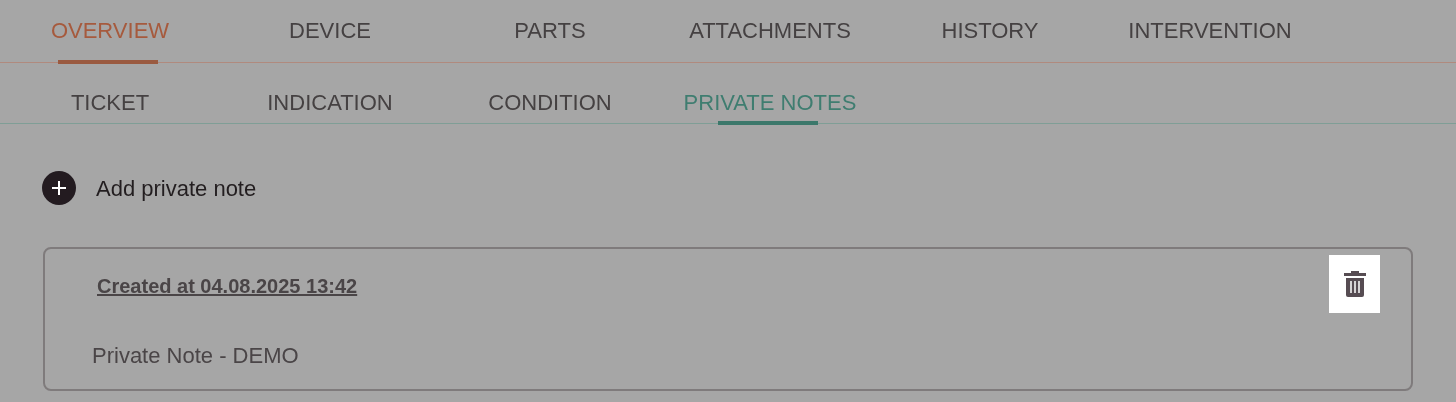 The height and width of the screenshot is (402, 1456). What do you see at coordinates (330, 93) in the screenshot?
I see `tab: INDICATION` at bounding box center [330, 93].